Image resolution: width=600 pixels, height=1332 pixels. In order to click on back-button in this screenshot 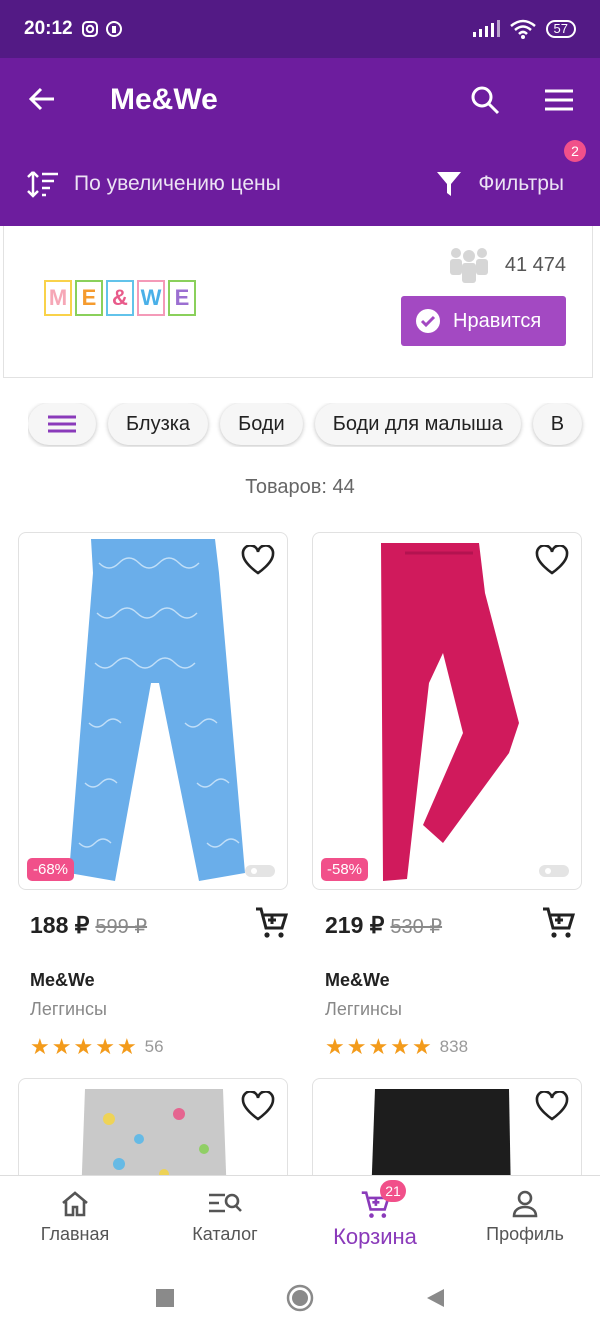, I will do `click(42, 100)`.